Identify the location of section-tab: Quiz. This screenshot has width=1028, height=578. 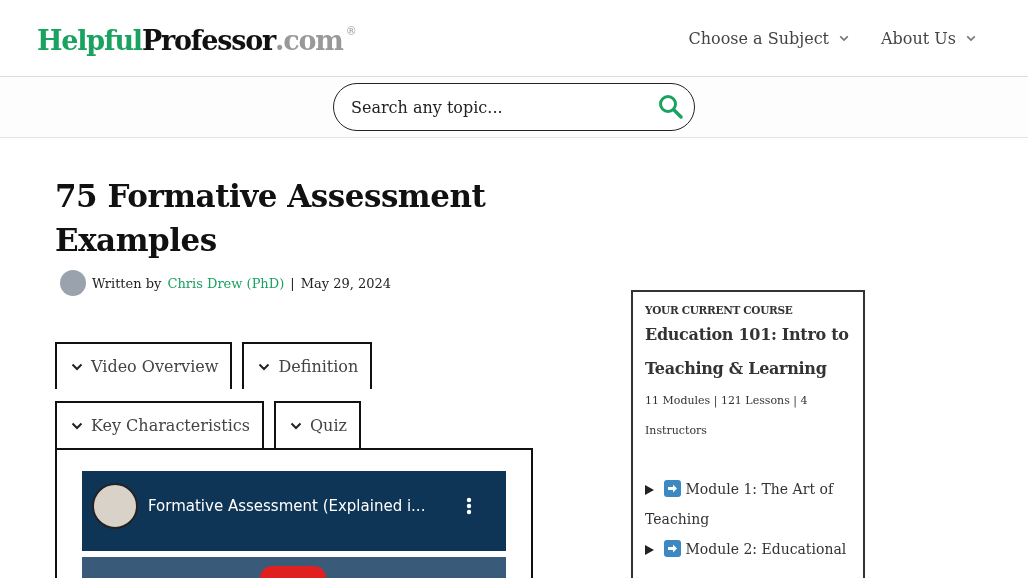
(317, 424).